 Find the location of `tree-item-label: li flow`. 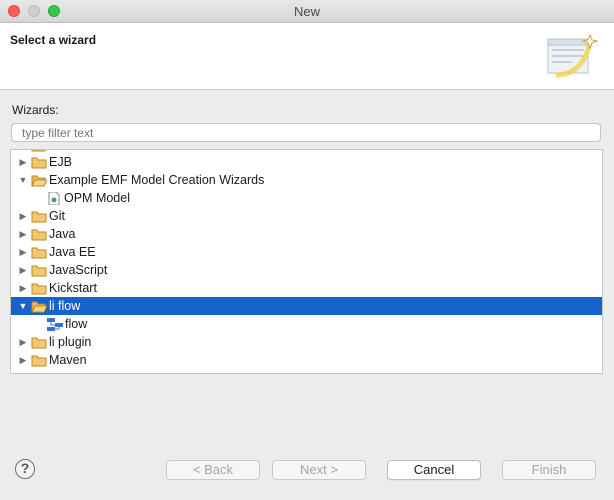

tree-item-label: li flow is located at coordinates (65, 306).